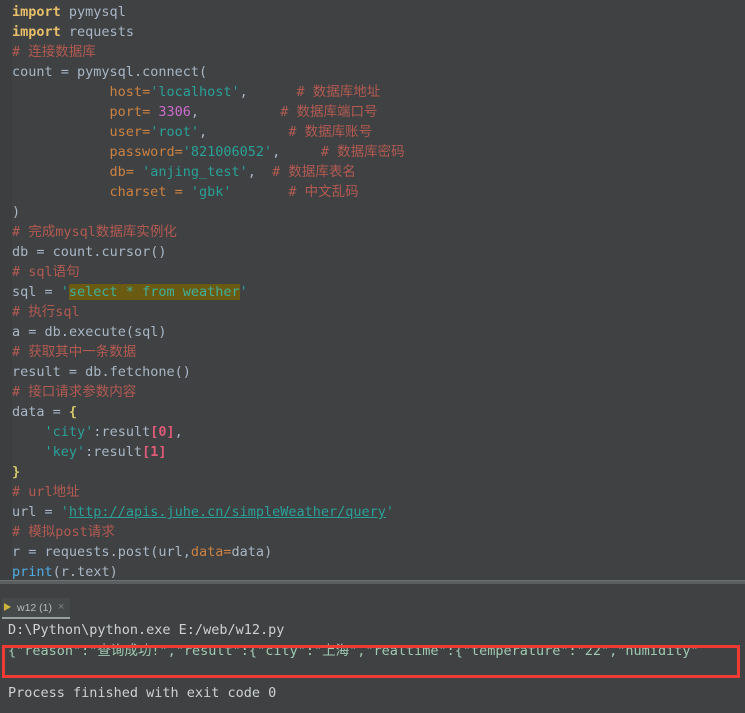 The width and height of the screenshot is (745, 713). Describe the element at coordinates (146, 332) in the screenshot. I see `code-token: sql` at that location.